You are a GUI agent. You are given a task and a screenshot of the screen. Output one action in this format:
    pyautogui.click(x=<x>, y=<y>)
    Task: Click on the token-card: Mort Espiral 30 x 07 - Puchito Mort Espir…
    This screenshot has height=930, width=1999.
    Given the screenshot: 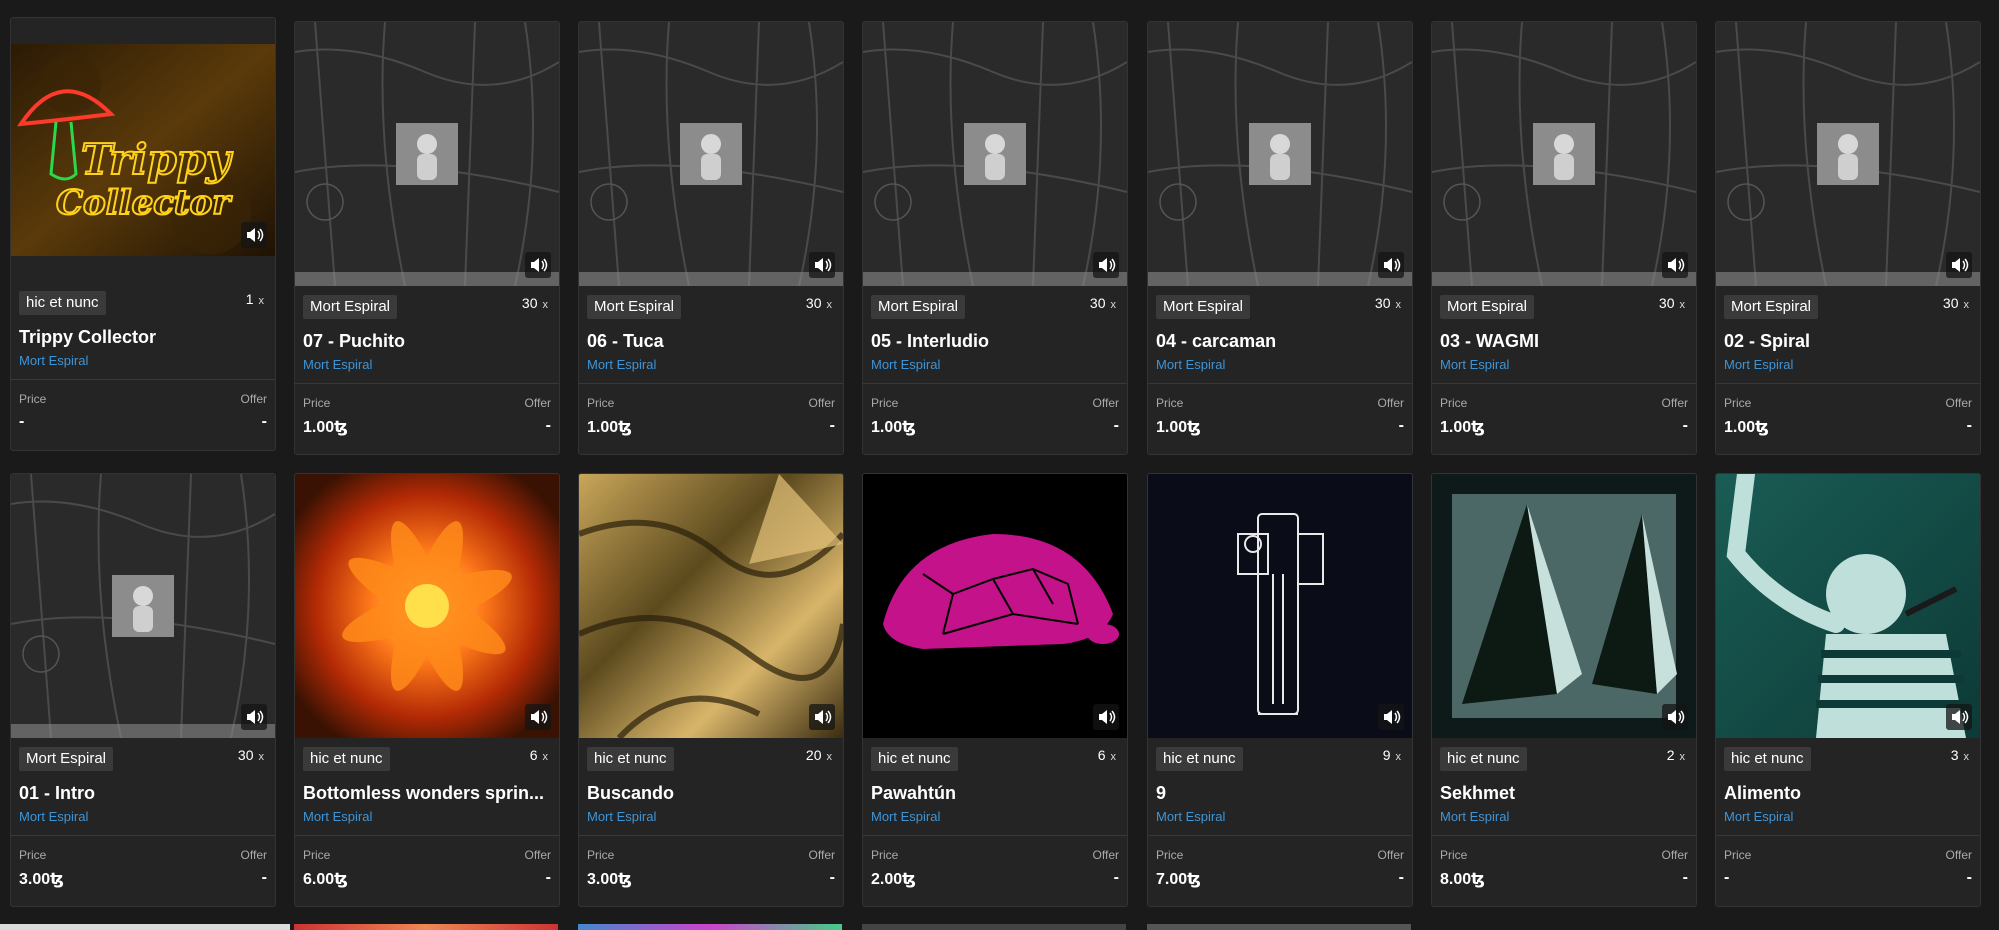 What is the action you would take?
    pyautogui.click(x=427, y=238)
    